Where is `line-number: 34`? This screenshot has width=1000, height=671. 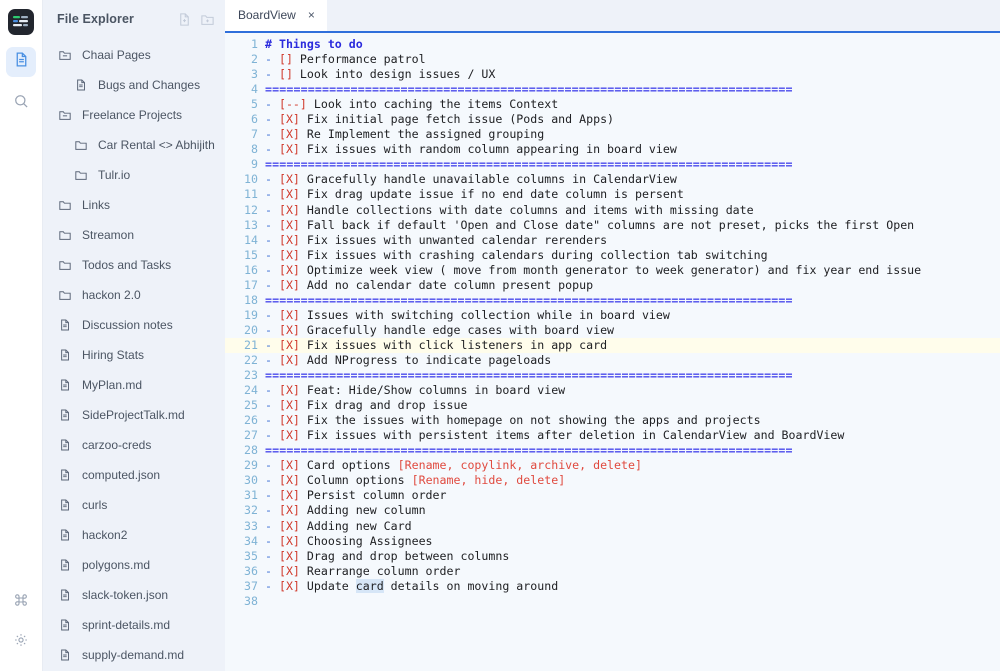 line-number: 34 is located at coordinates (251, 540).